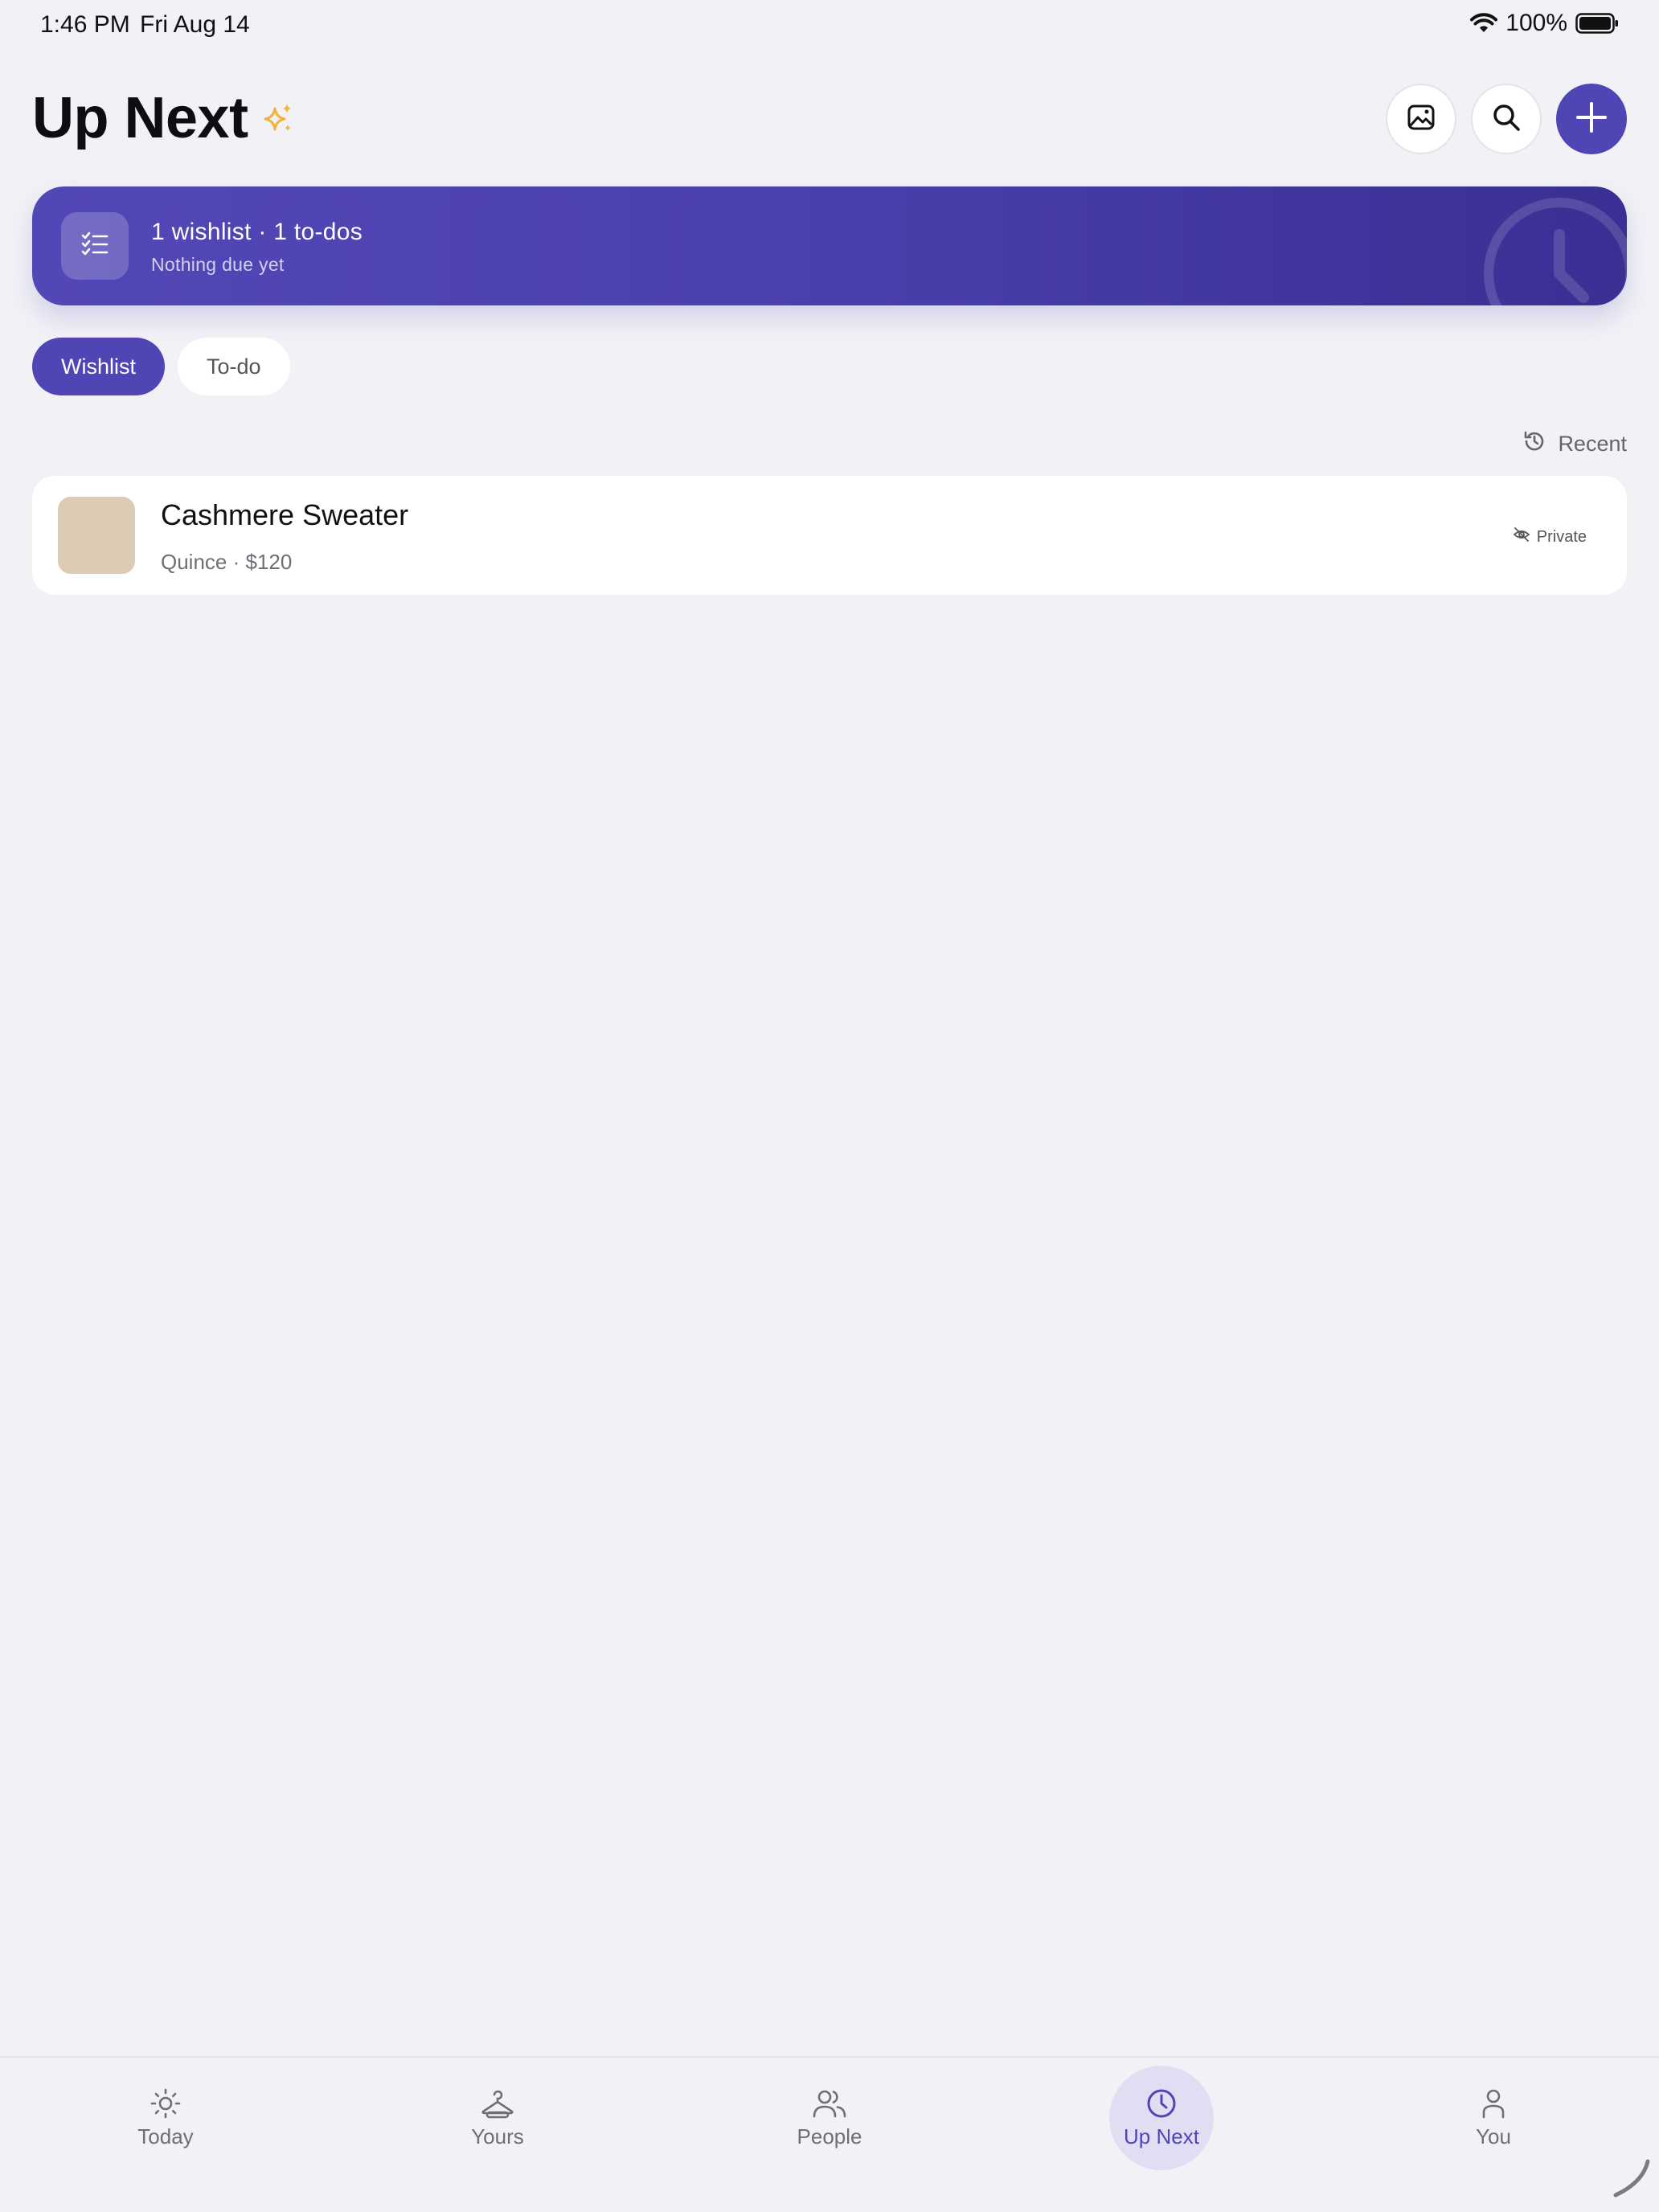  What do you see at coordinates (497, 2103) in the screenshot?
I see `hanger-icon` at bounding box center [497, 2103].